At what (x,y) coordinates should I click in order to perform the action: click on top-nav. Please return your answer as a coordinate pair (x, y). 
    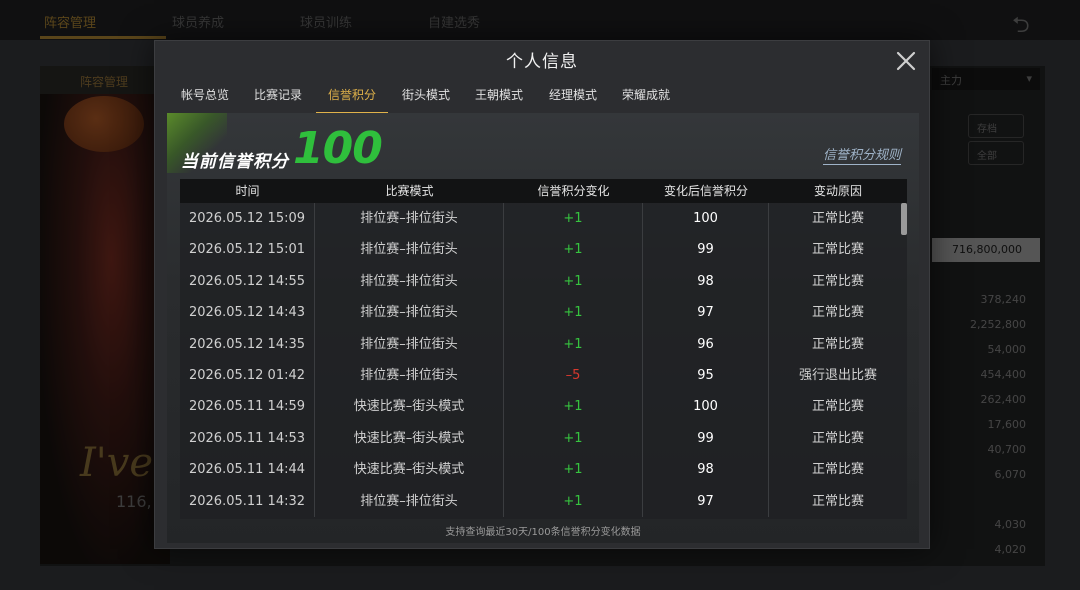
    Looking at the image, I should click on (540, 20).